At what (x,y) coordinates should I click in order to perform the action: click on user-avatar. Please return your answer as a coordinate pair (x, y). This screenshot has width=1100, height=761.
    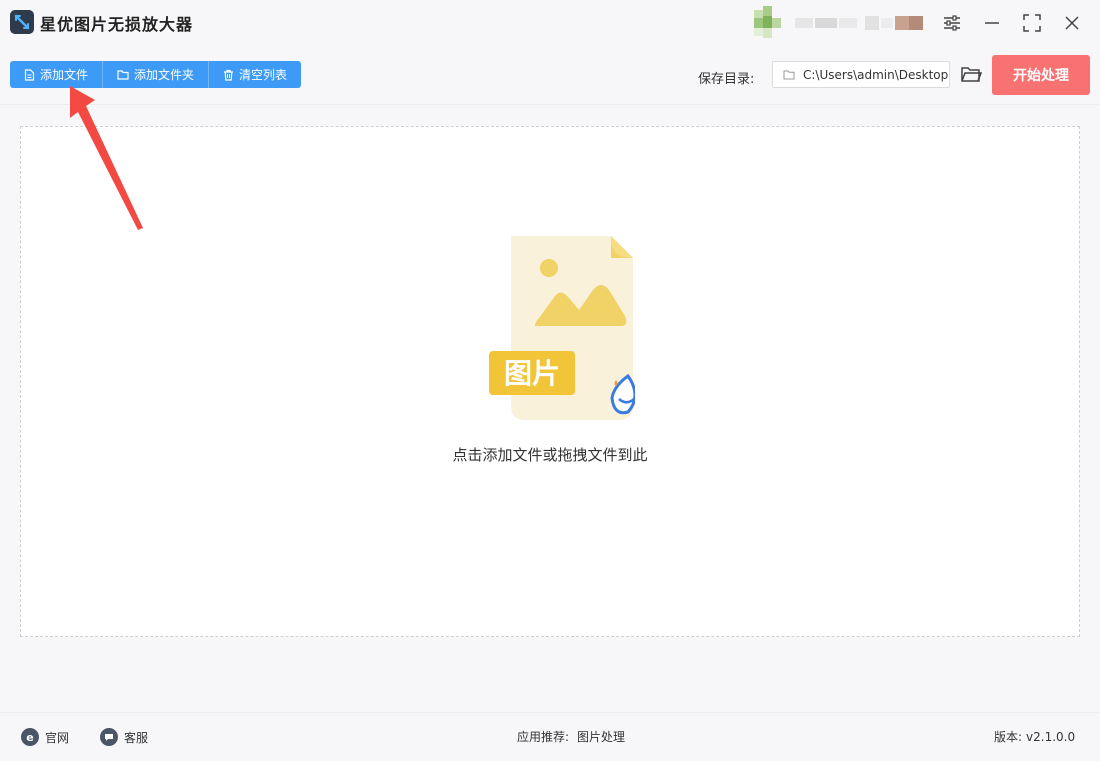
    Looking at the image, I should click on (771, 25).